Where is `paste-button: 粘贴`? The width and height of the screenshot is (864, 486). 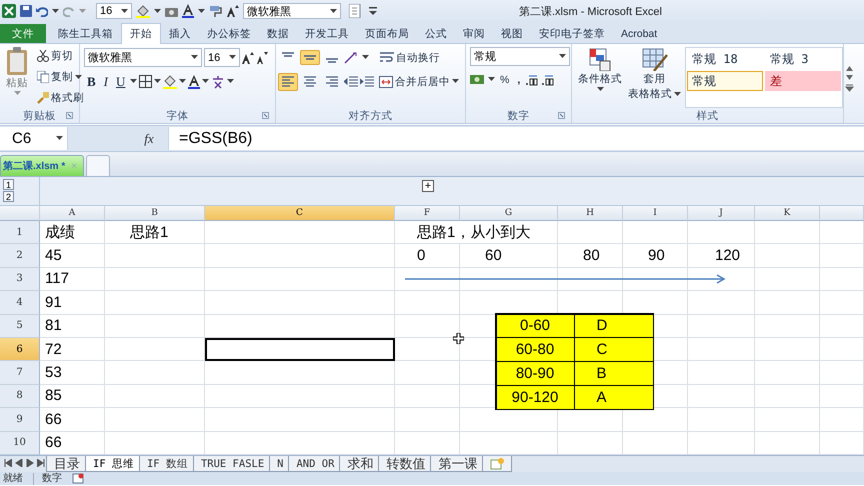 paste-button: 粘贴 is located at coordinates (17, 77).